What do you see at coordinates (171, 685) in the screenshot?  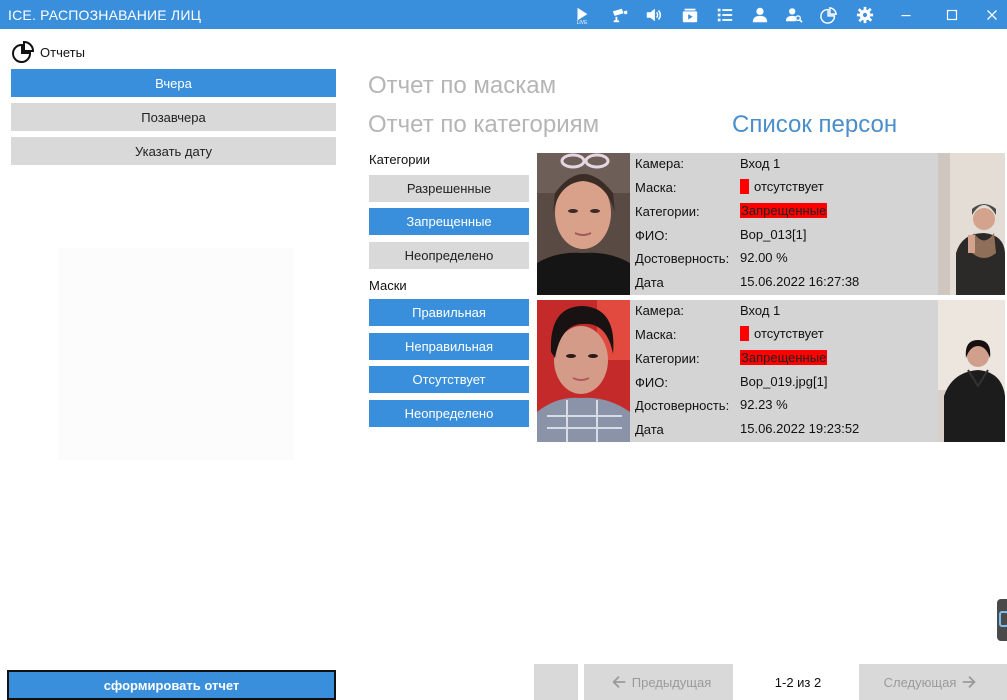 I see `generate-report-button: сформировать отчет` at bounding box center [171, 685].